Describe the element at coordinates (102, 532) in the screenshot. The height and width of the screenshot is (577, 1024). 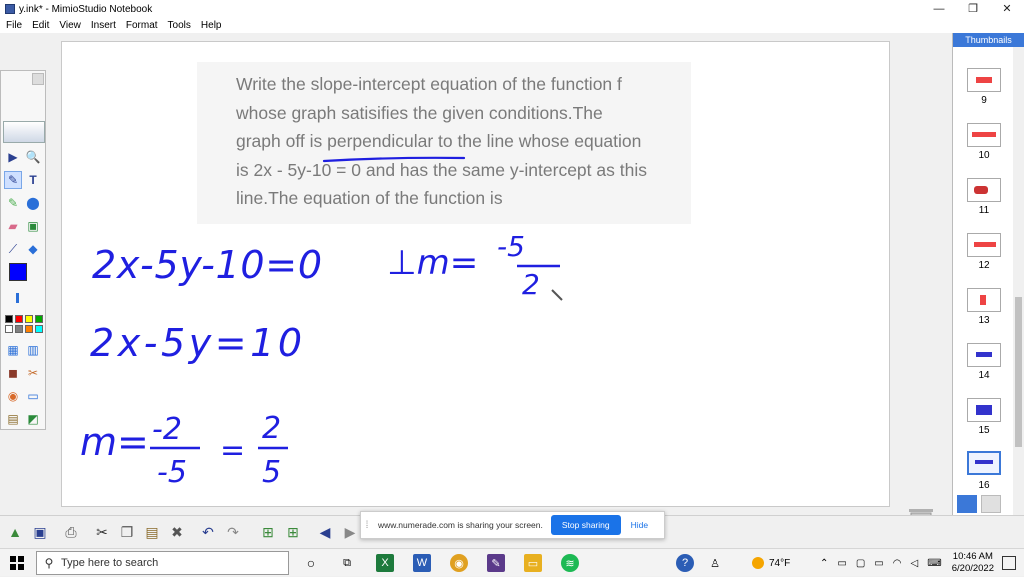
I see `cut-icon: ✂` at that location.